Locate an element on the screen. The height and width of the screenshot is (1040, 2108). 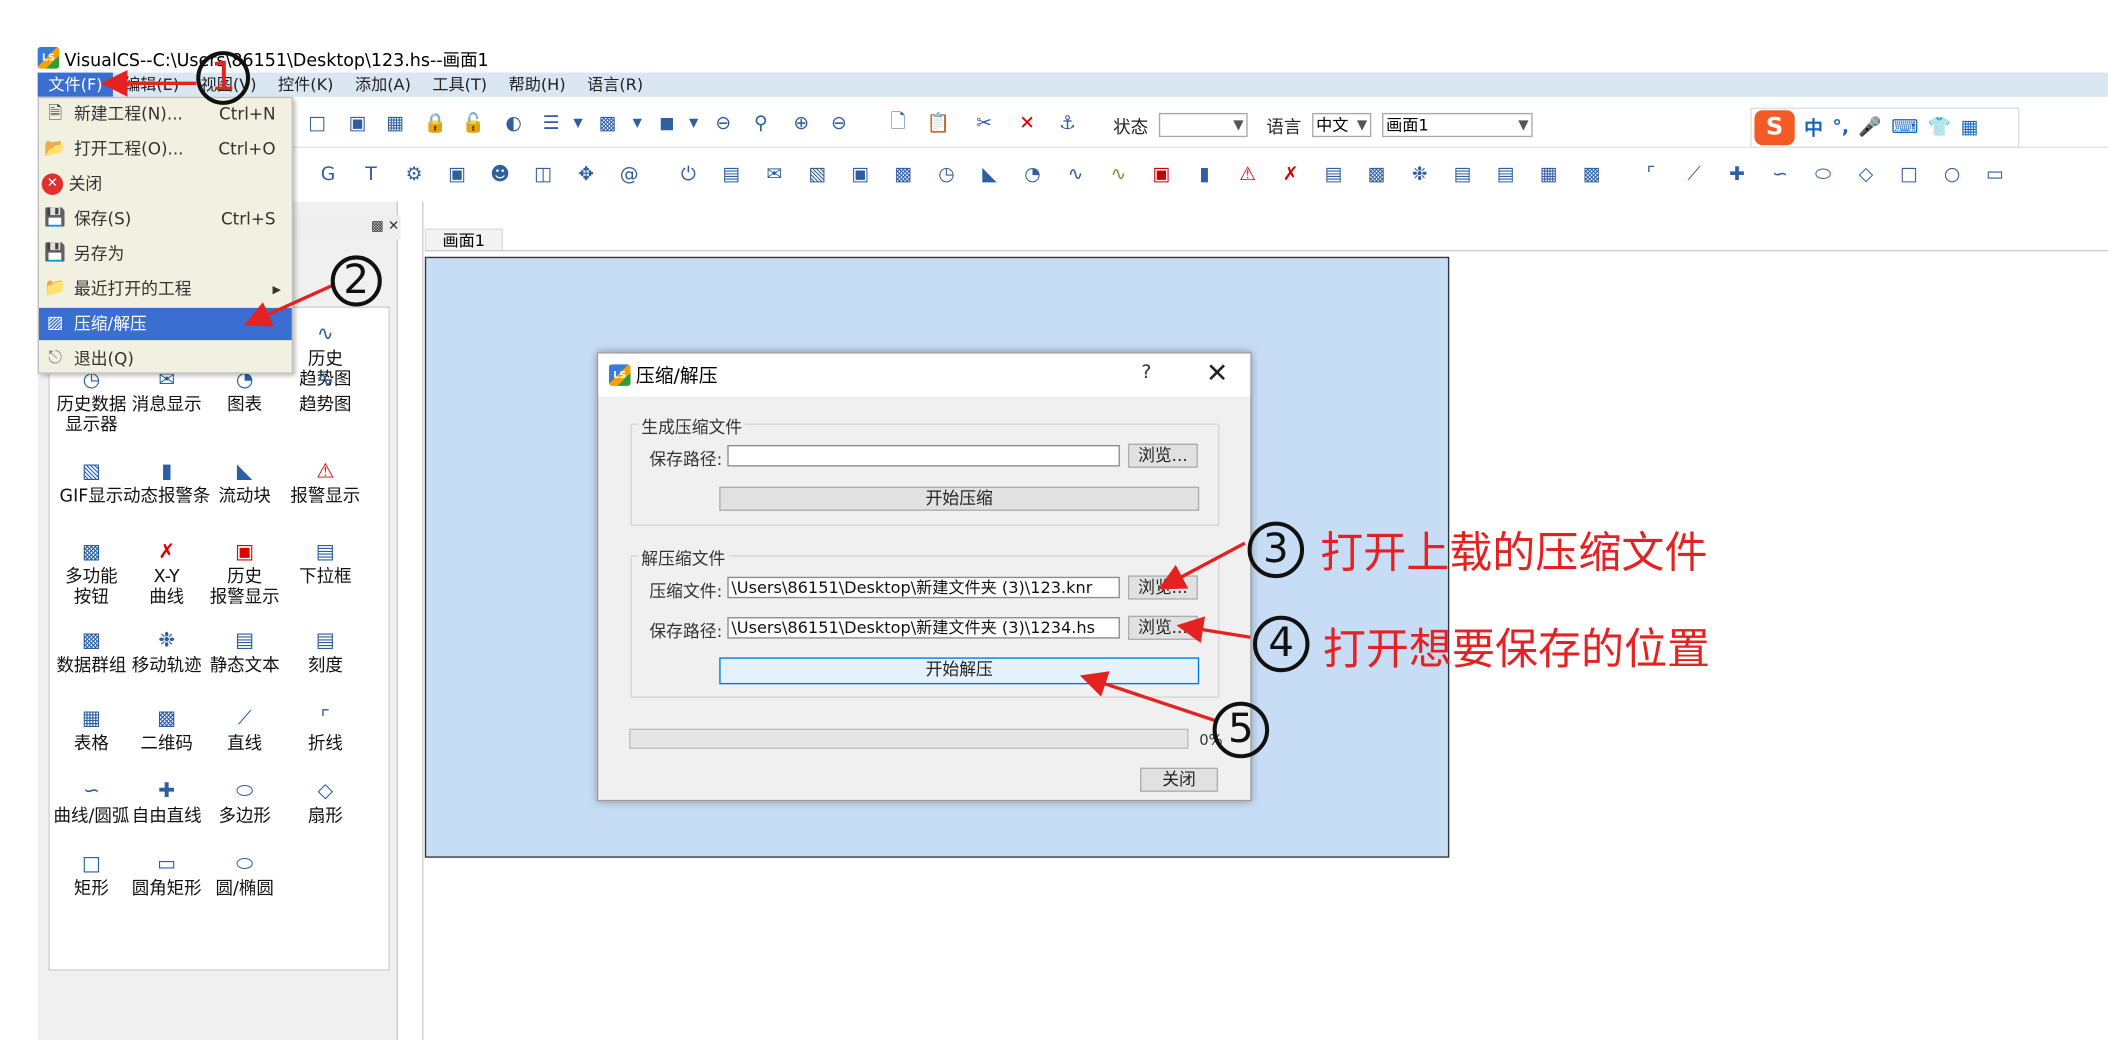
toolbox-item: ⬭ 圆/椭圆 is located at coordinates (244, 874).